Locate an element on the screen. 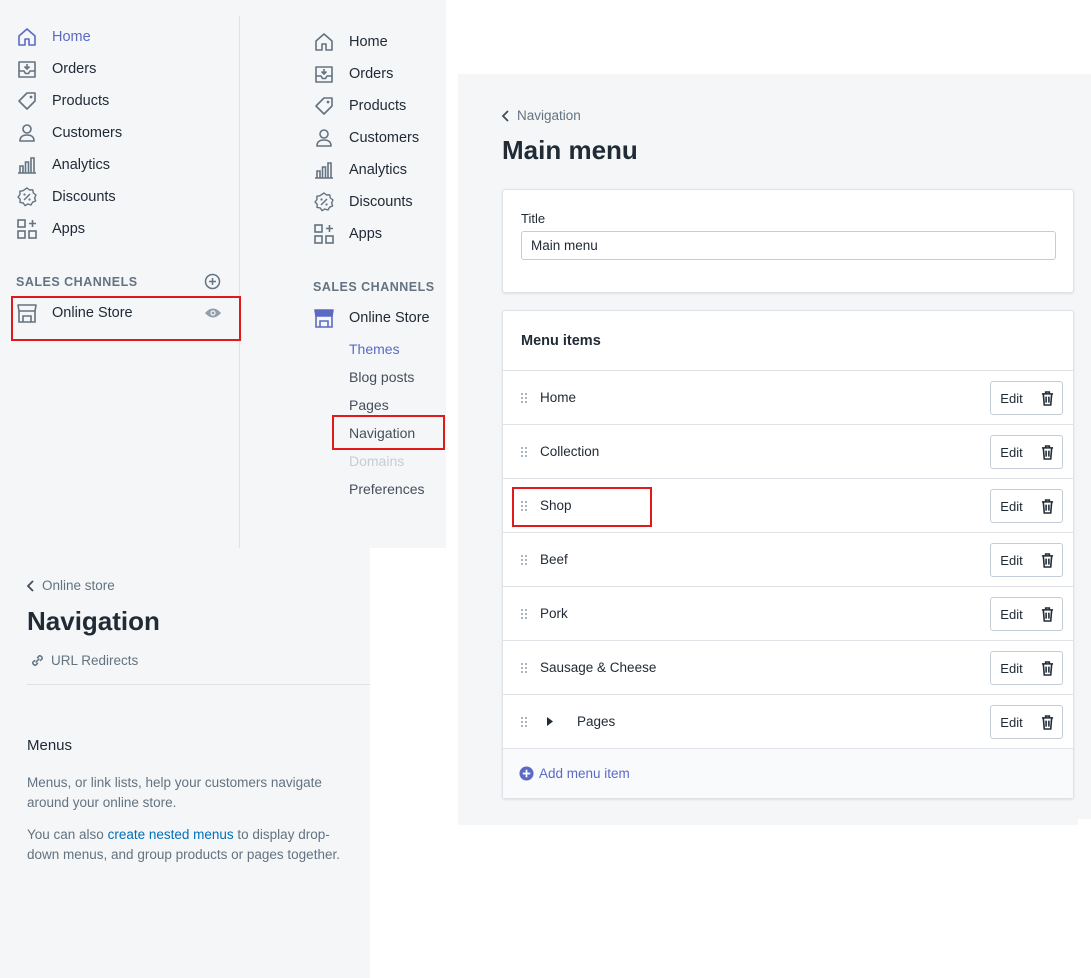  sales-channels-heading: SALES CHANNELS is located at coordinates (374, 287).